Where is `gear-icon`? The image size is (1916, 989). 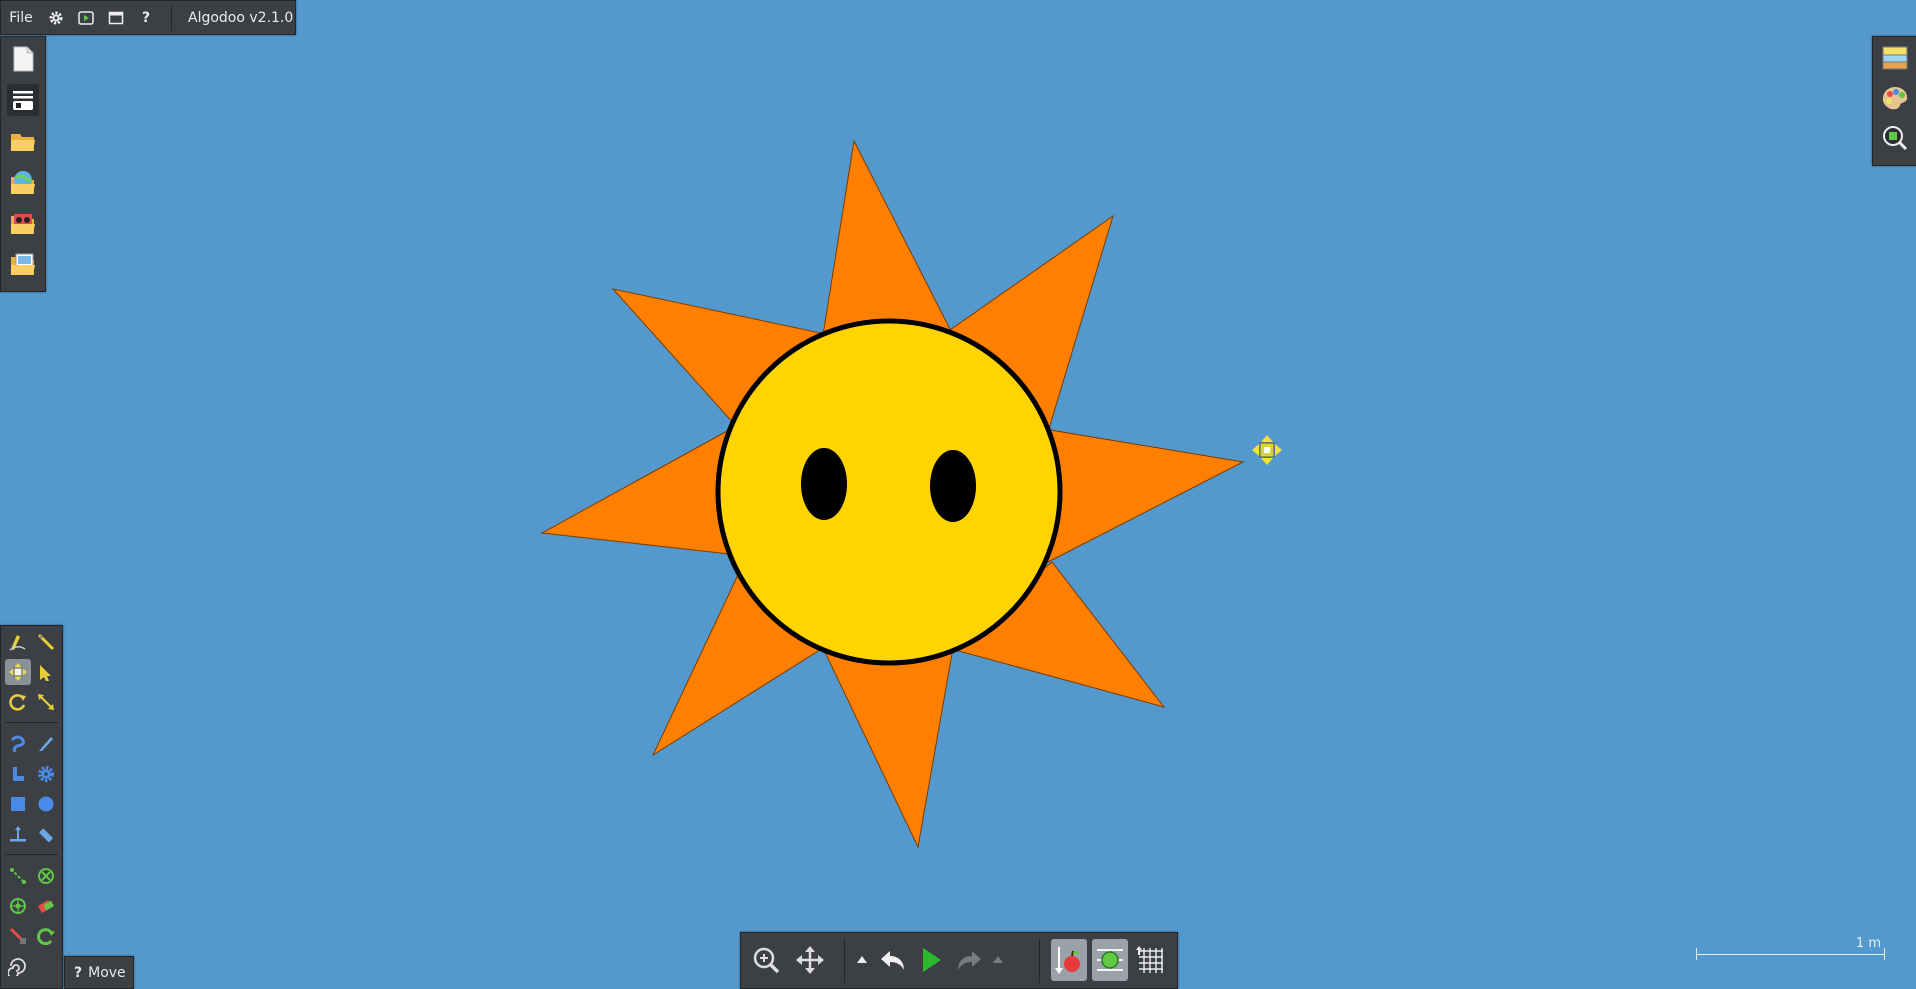 gear-icon is located at coordinates (56, 17).